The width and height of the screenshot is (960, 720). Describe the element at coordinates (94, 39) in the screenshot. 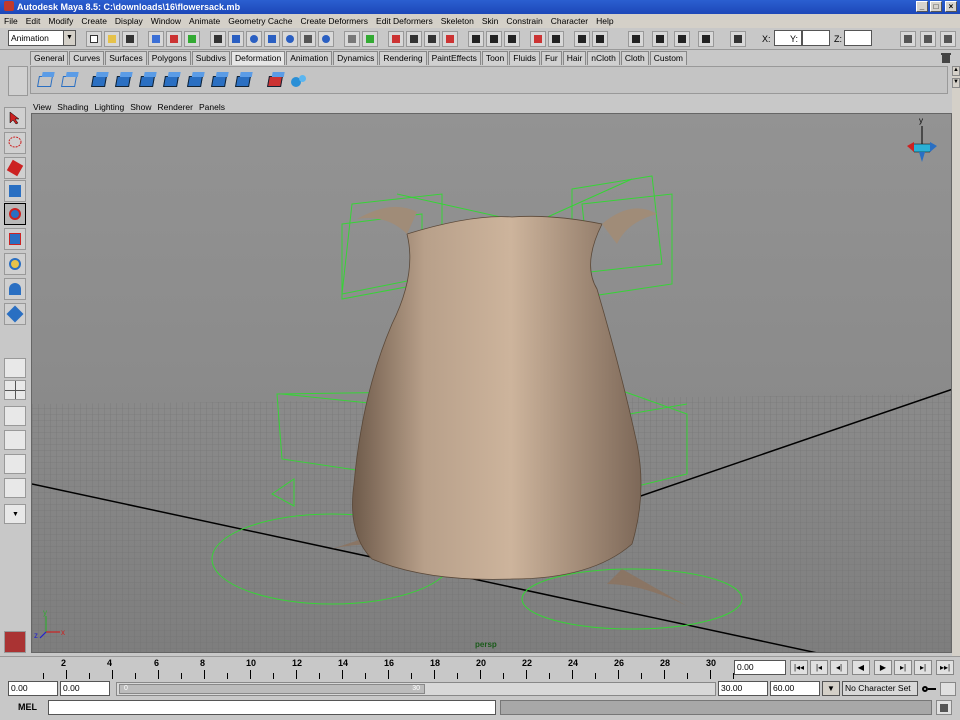

I see `new-scene-button` at that location.